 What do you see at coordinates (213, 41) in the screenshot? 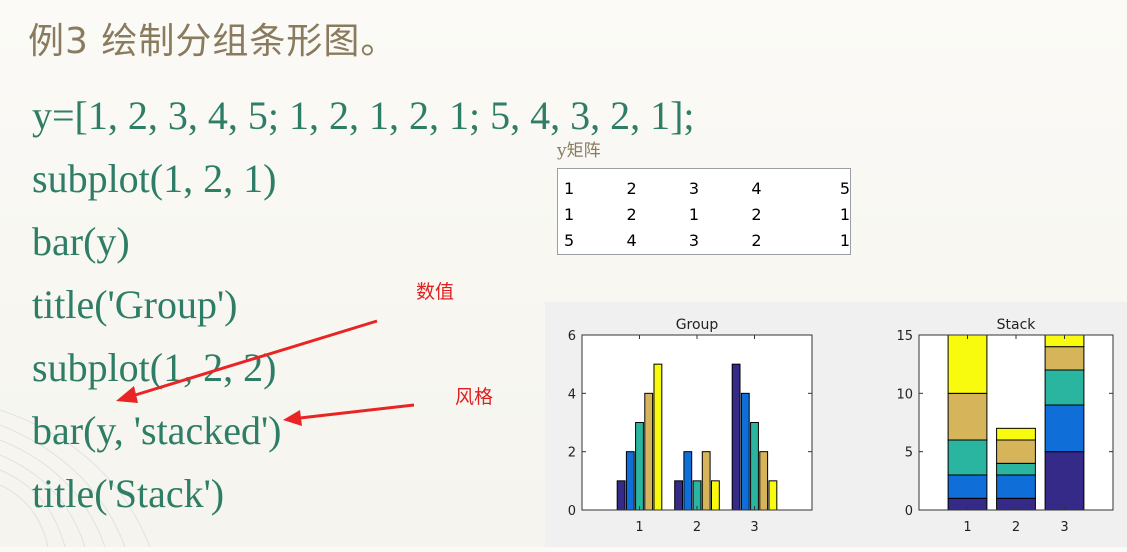
I see `slide-title: 例3 绘制分组条形图。` at bounding box center [213, 41].